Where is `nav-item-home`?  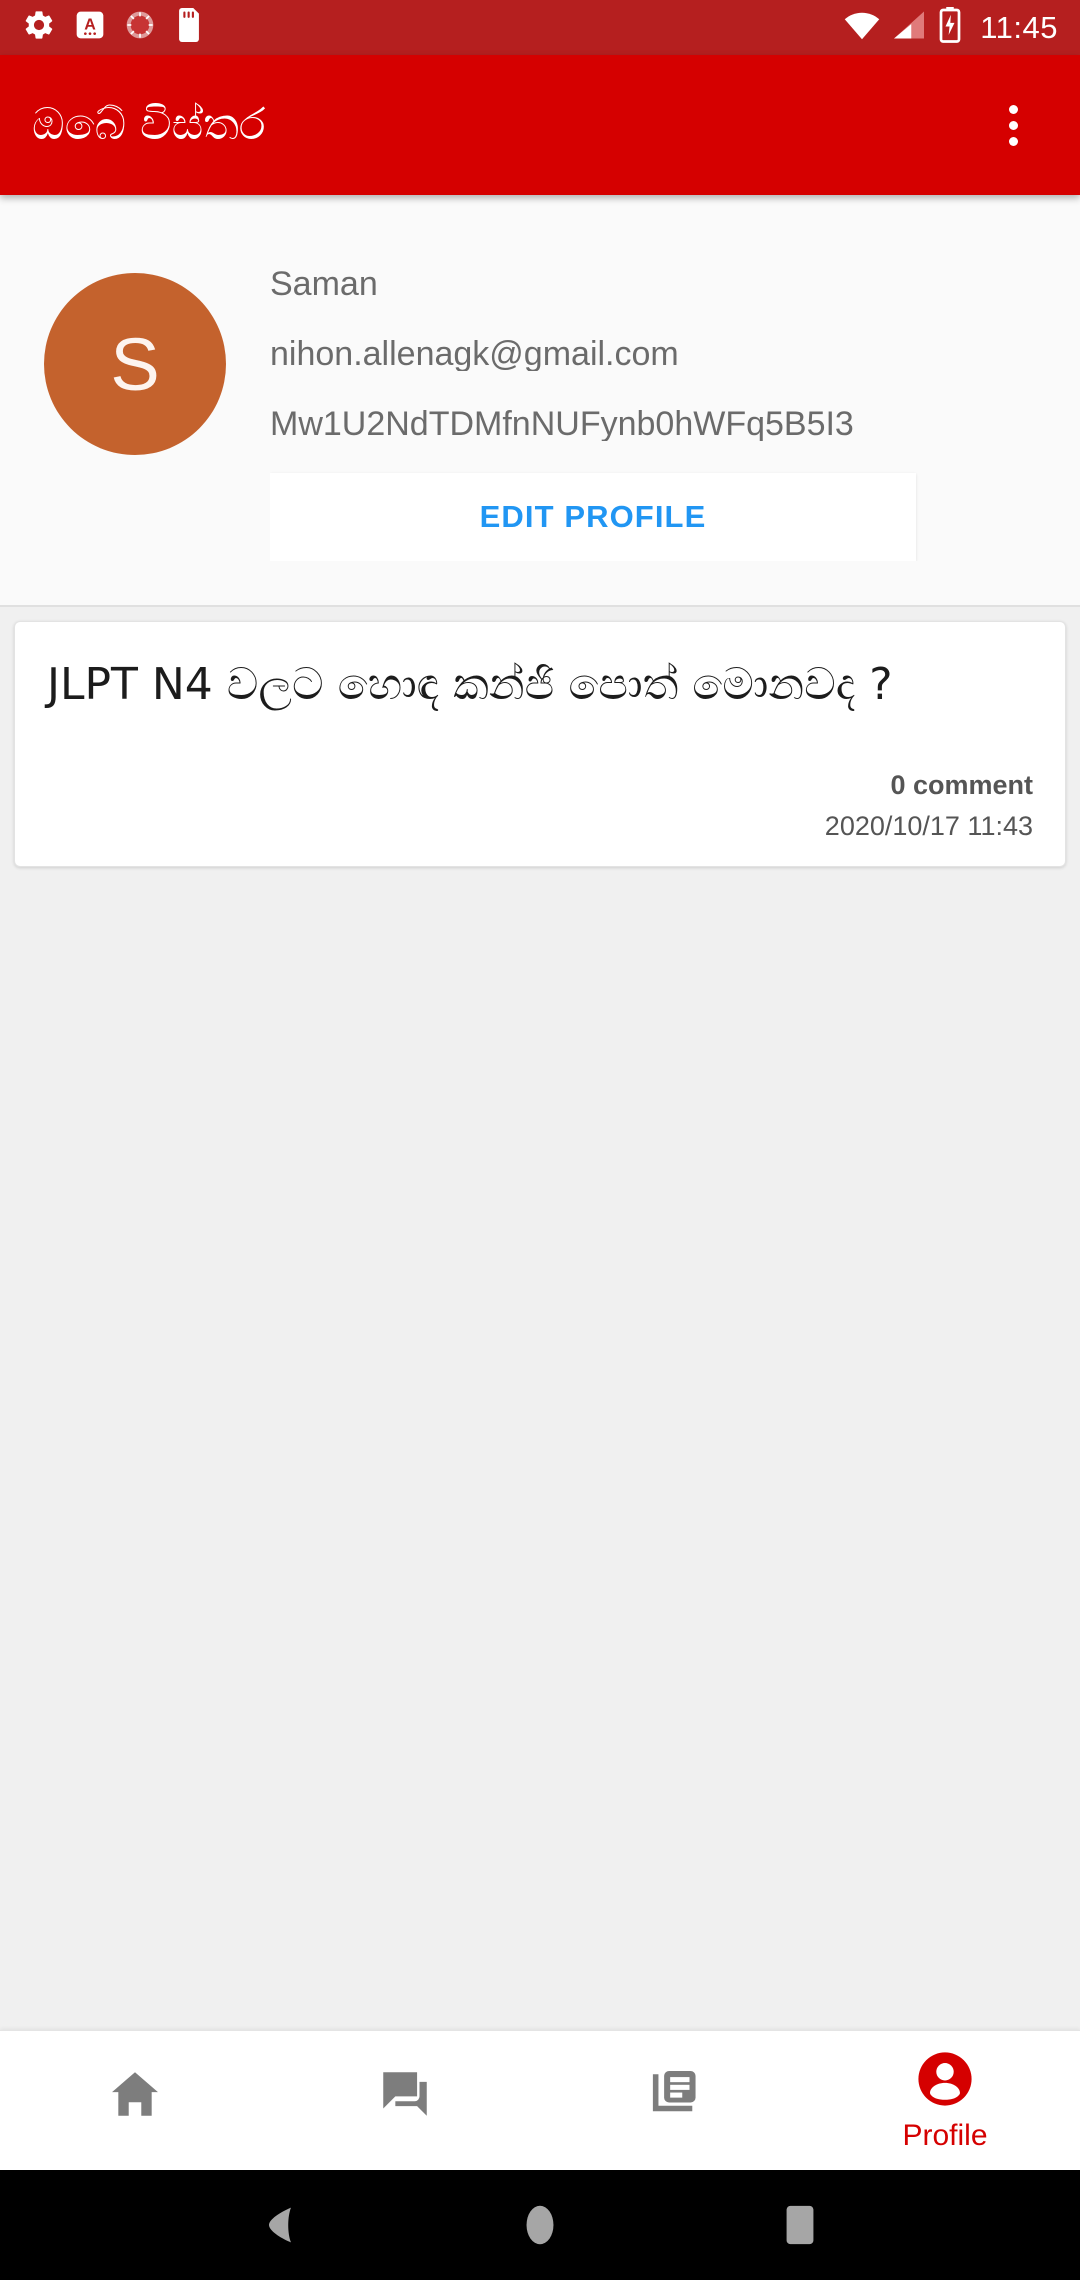 nav-item-home is located at coordinates (135, 2100).